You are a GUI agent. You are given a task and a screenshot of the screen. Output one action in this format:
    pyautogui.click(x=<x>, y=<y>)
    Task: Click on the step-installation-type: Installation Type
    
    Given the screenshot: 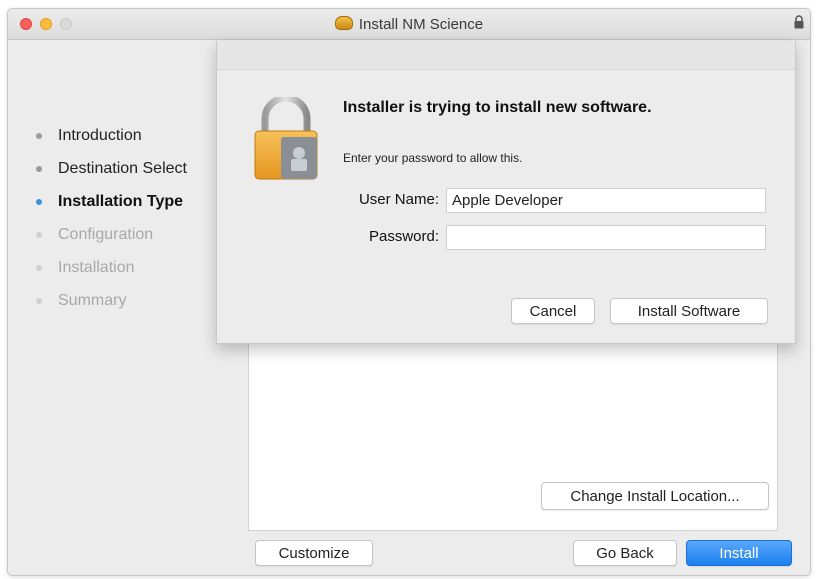 What is the action you would take?
    pyautogui.click(x=136, y=201)
    